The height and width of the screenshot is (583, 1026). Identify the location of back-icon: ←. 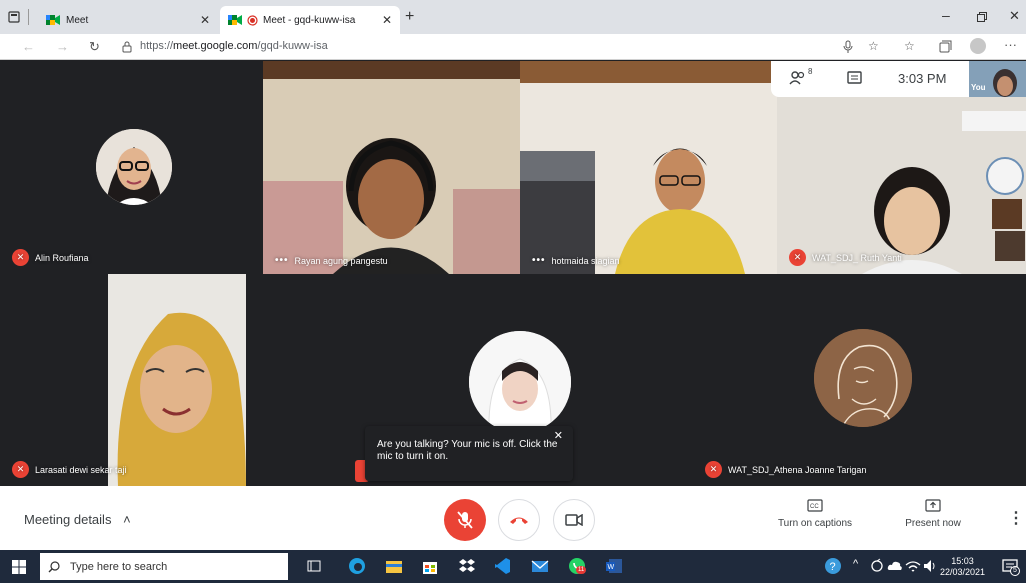
(28, 46).